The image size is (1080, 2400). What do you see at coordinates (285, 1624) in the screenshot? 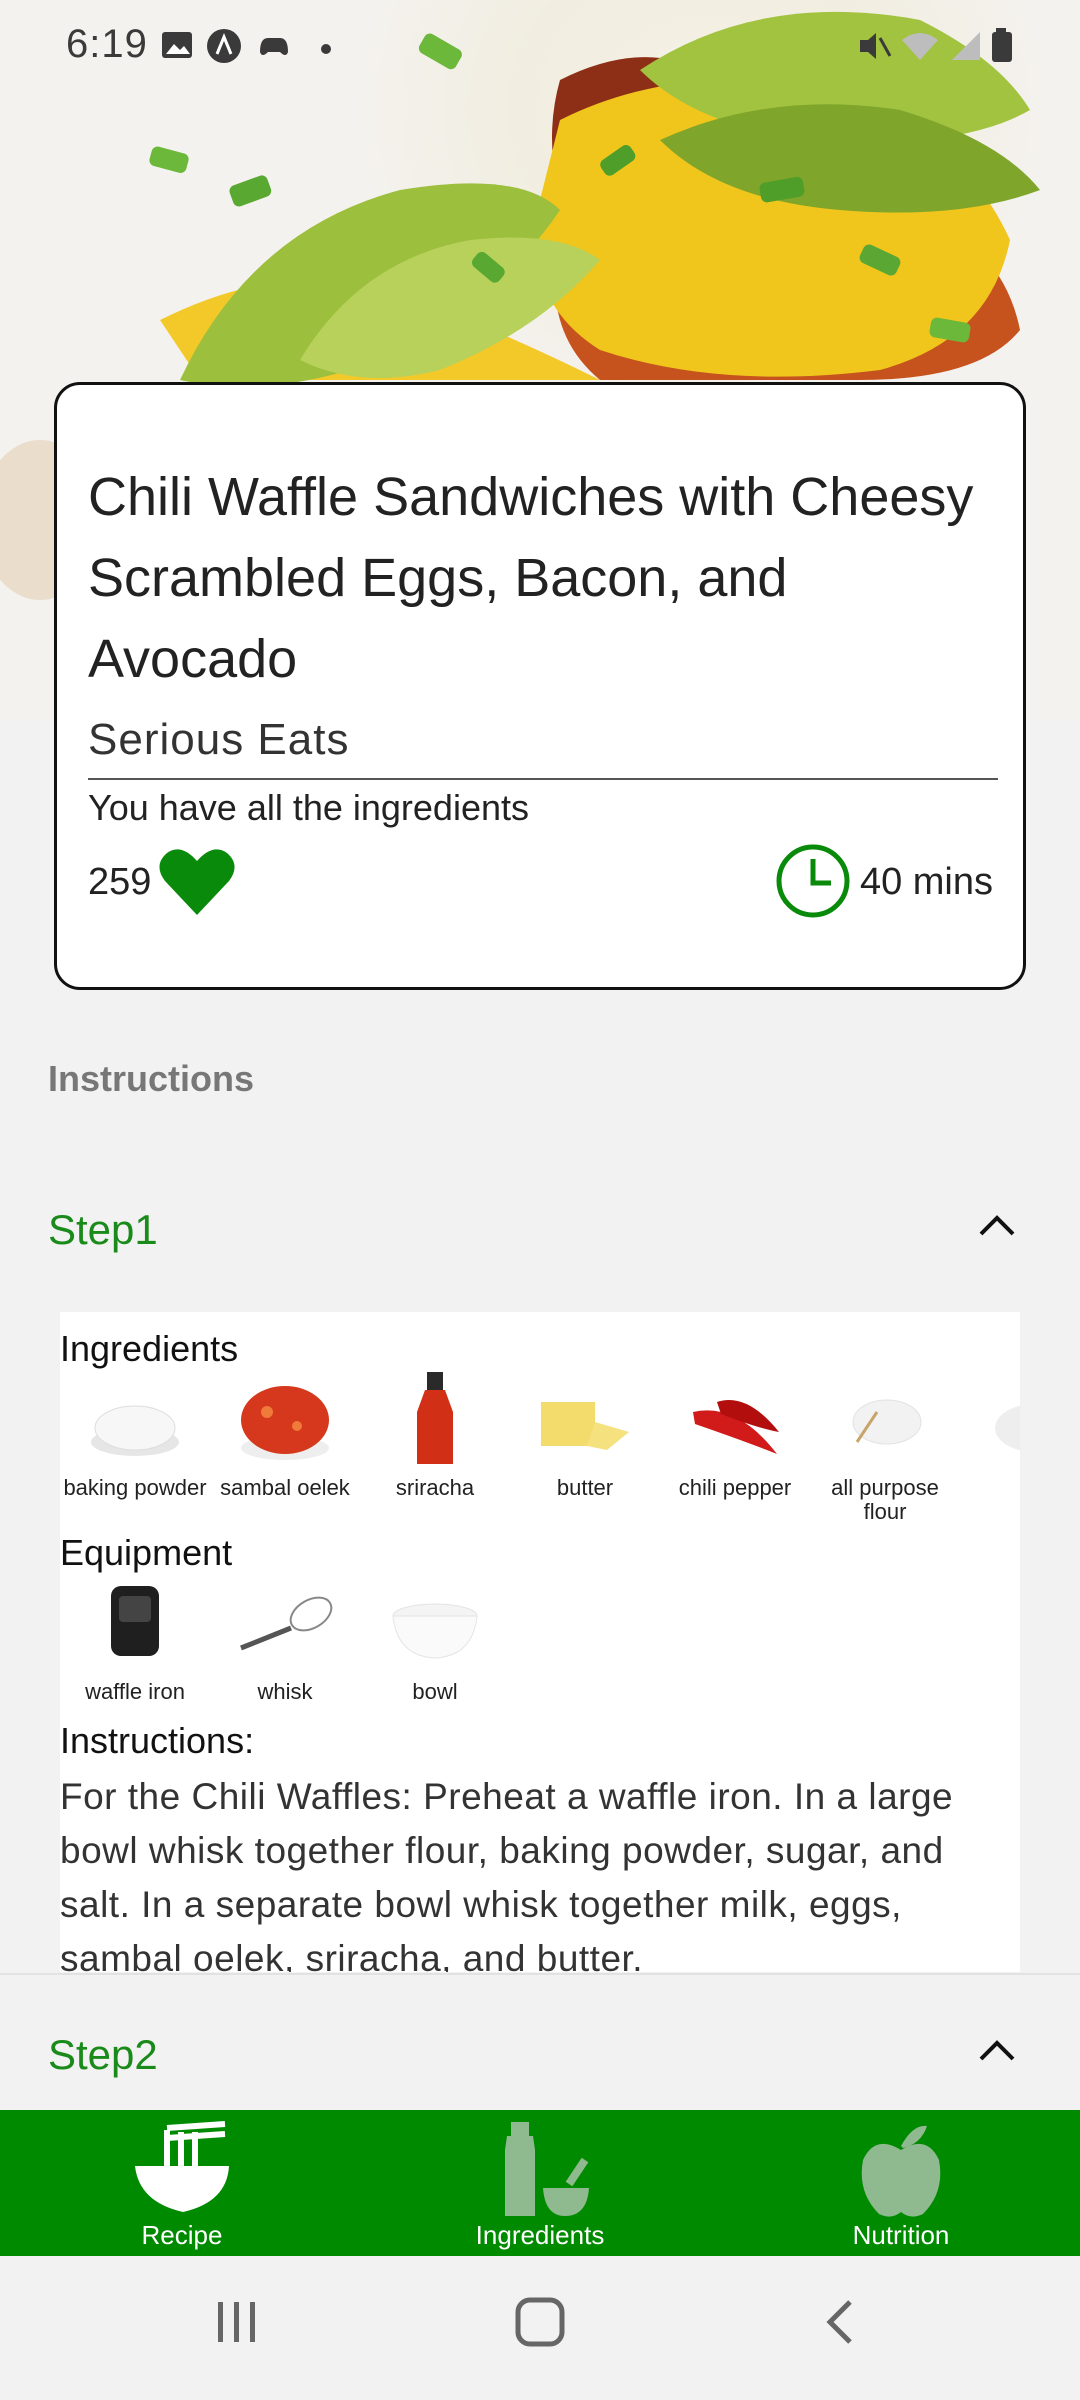
I see `whisk-image` at bounding box center [285, 1624].